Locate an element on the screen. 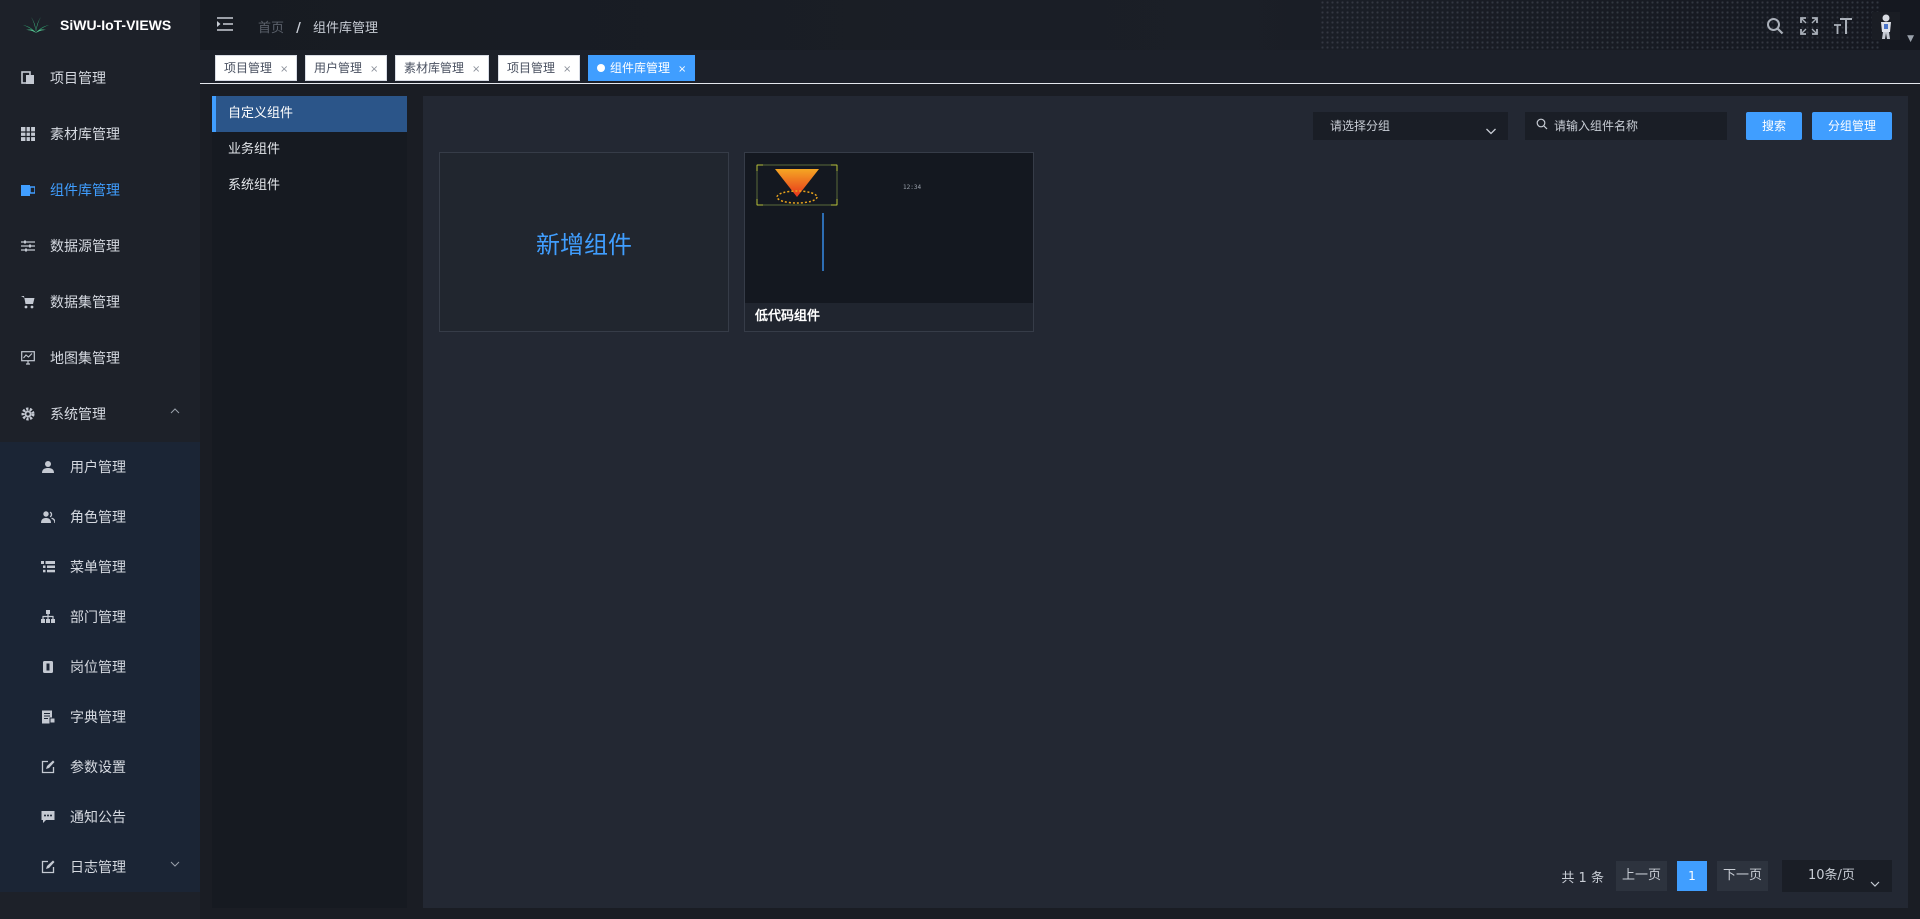  sidebar-item-label: 通知公告 is located at coordinates (98, 818).